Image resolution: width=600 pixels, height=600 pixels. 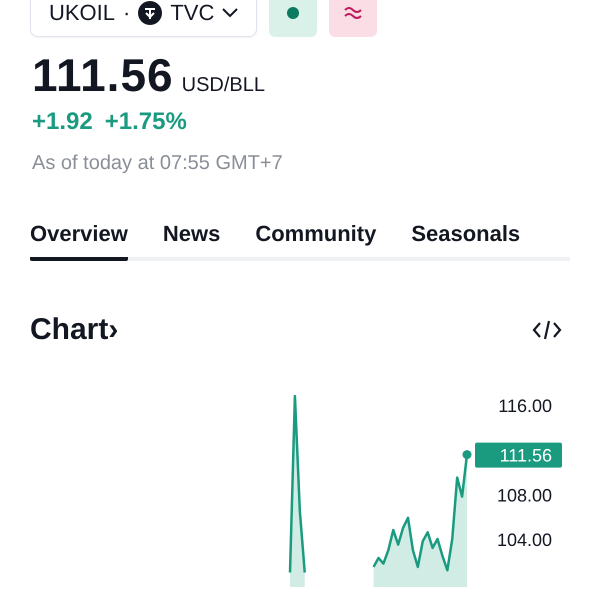 What do you see at coordinates (524, 540) in the screenshot?
I see `y-axis-label: 104.00` at bounding box center [524, 540].